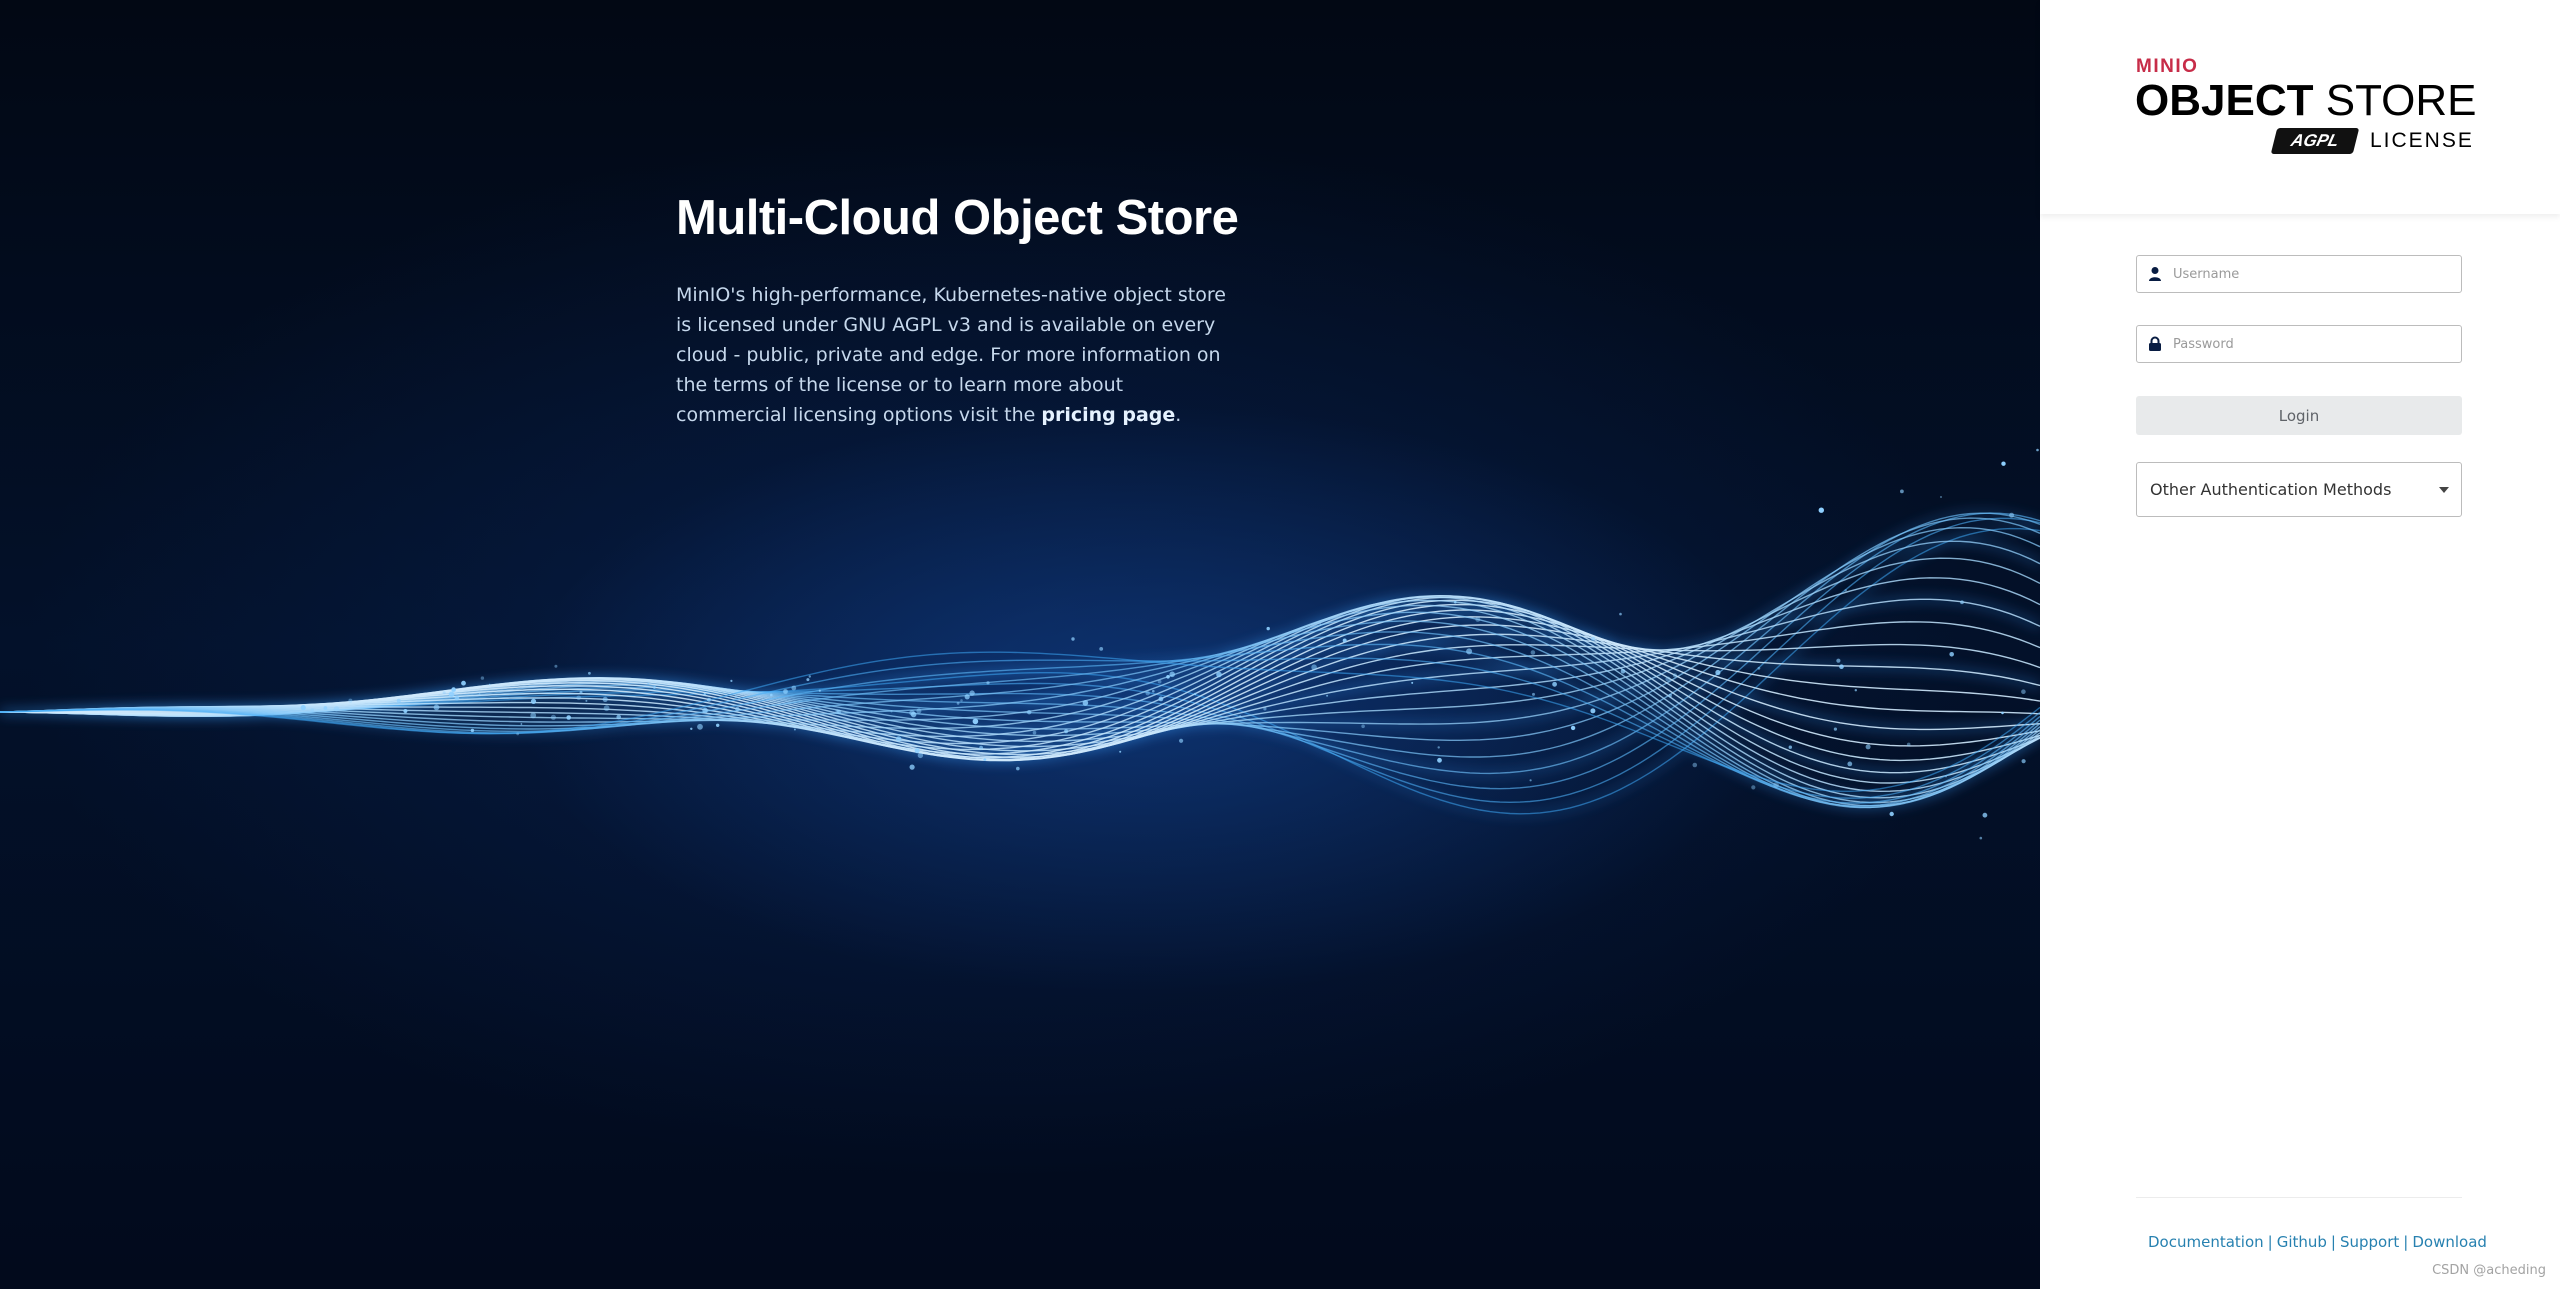  I want to click on username-field, so click(2299, 274).